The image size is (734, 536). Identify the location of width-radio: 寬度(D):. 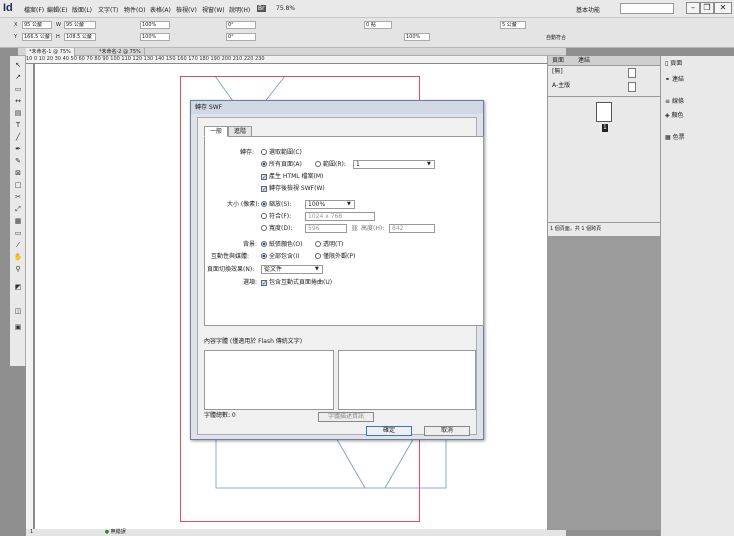
(276, 229).